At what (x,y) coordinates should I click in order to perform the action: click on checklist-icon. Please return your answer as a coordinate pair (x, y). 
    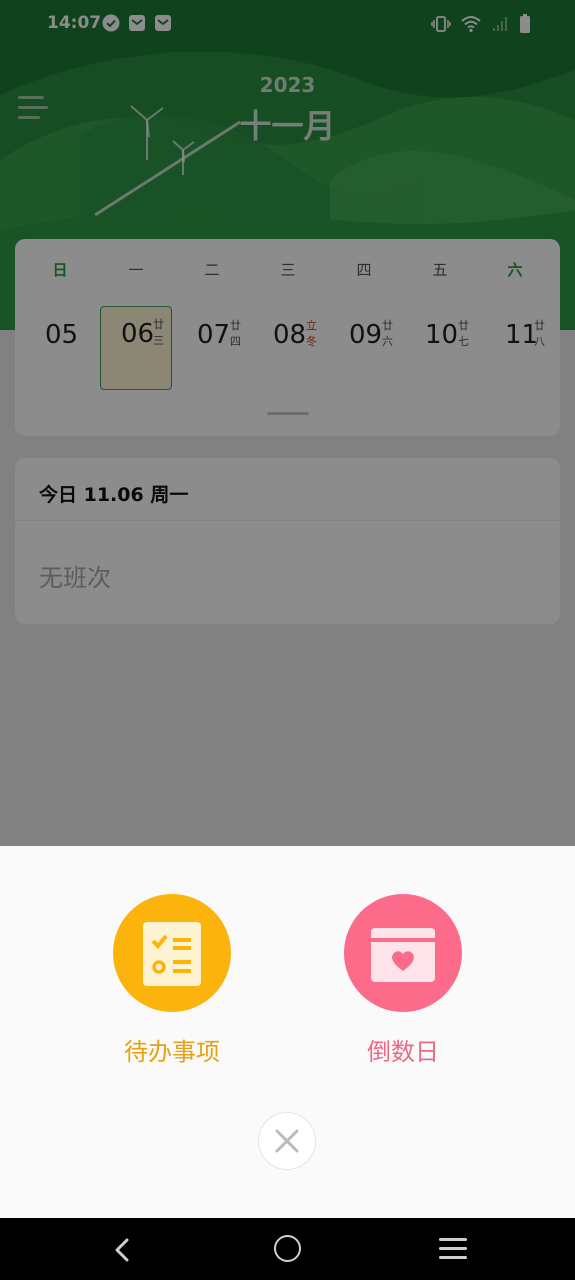
    Looking at the image, I should click on (172, 954).